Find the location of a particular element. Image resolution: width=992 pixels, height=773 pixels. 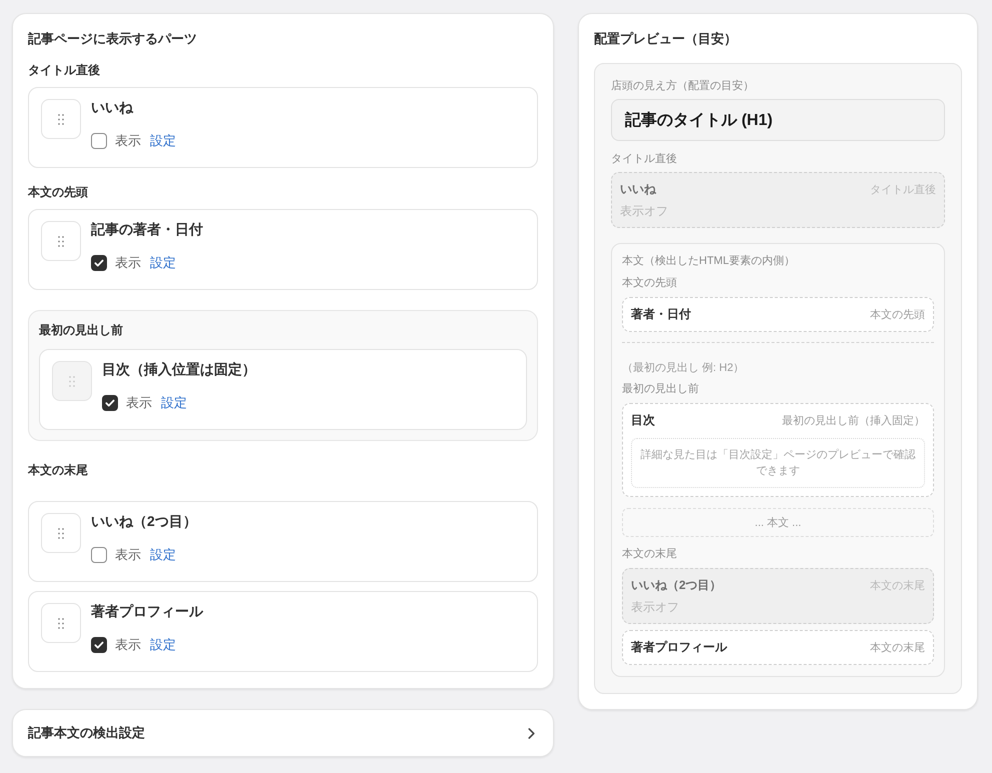

position-tag: 本文の末尾 is located at coordinates (897, 648).